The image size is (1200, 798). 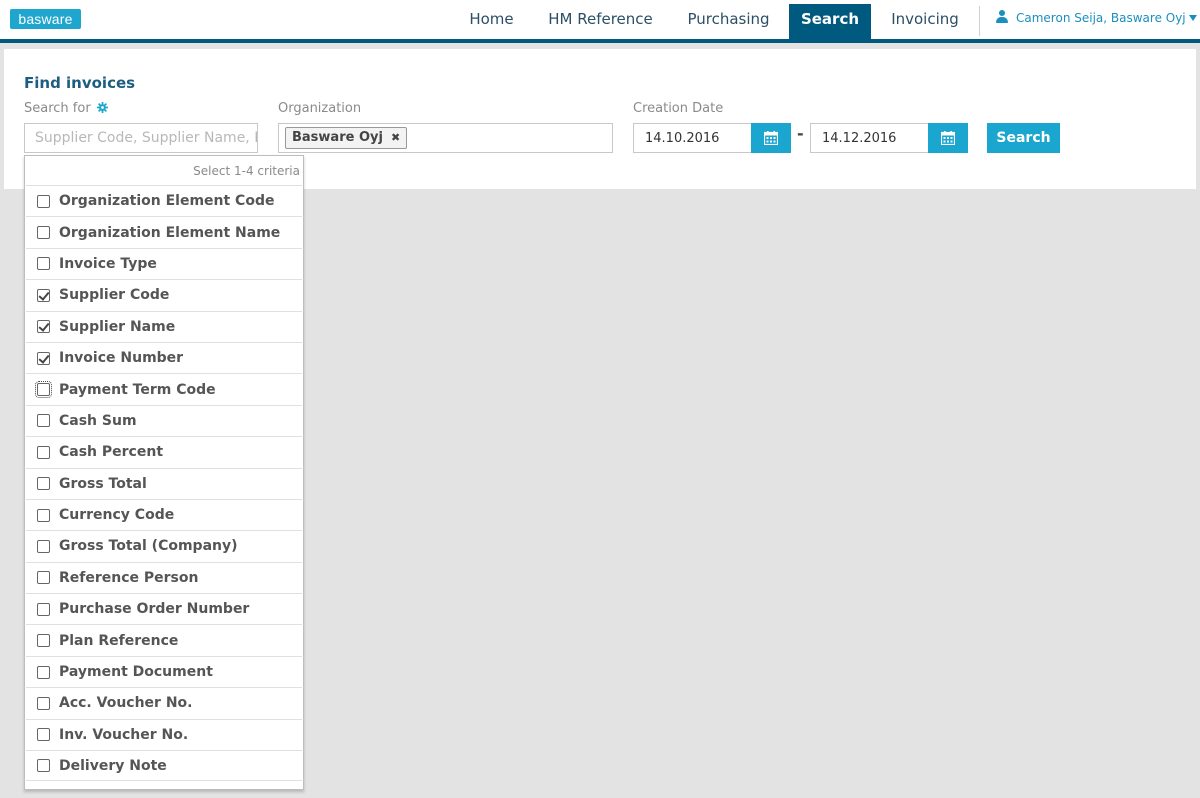 What do you see at coordinates (728, 19) in the screenshot?
I see `nav-purchasing: Purchasing` at bounding box center [728, 19].